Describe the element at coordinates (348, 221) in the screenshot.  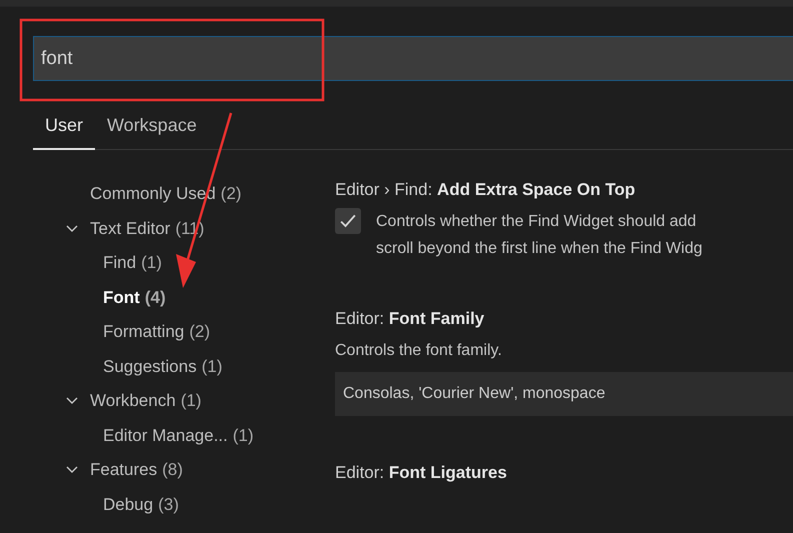
I see `checkbox` at that location.